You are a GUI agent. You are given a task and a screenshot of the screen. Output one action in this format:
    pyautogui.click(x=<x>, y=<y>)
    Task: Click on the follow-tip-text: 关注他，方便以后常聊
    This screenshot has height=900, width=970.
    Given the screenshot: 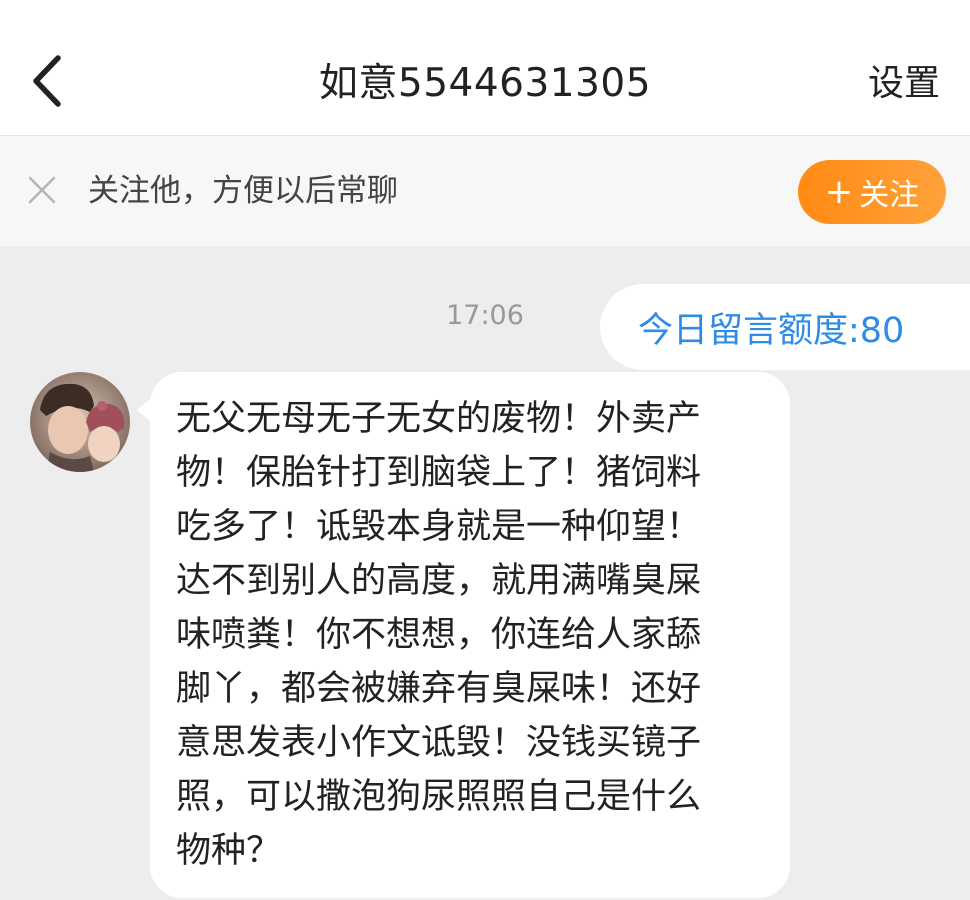 What is the action you would take?
    pyautogui.click(x=243, y=191)
    